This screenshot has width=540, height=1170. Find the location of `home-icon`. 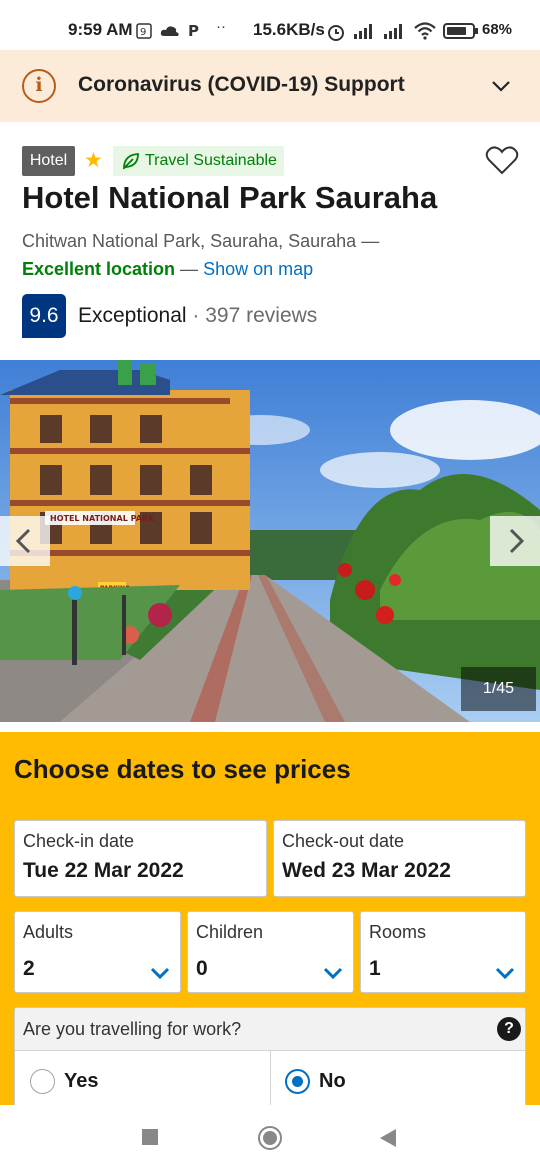

home-icon is located at coordinates (270, 1138).